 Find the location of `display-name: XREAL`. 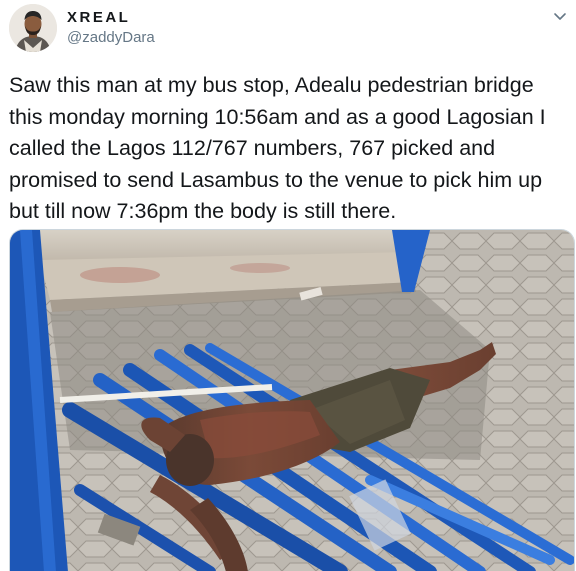

display-name: XREAL is located at coordinates (98, 17).